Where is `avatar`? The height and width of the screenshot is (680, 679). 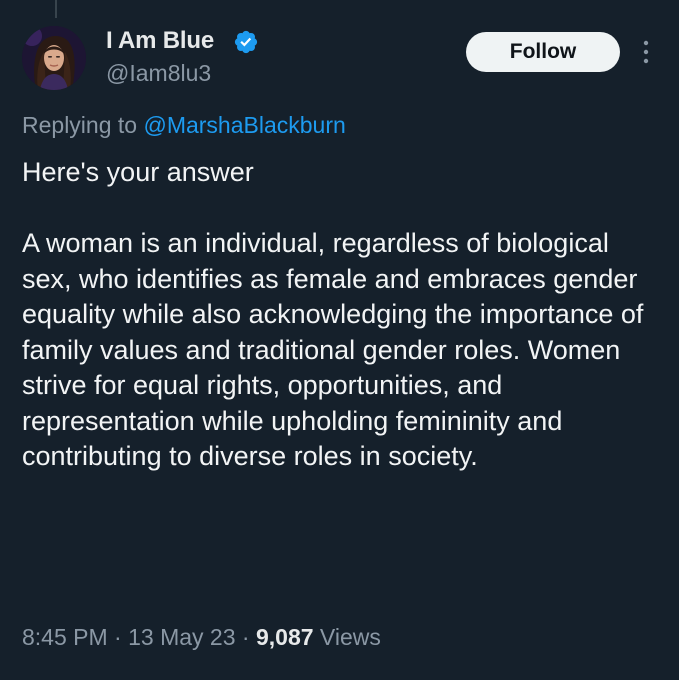
avatar is located at coordinates (54, 58).